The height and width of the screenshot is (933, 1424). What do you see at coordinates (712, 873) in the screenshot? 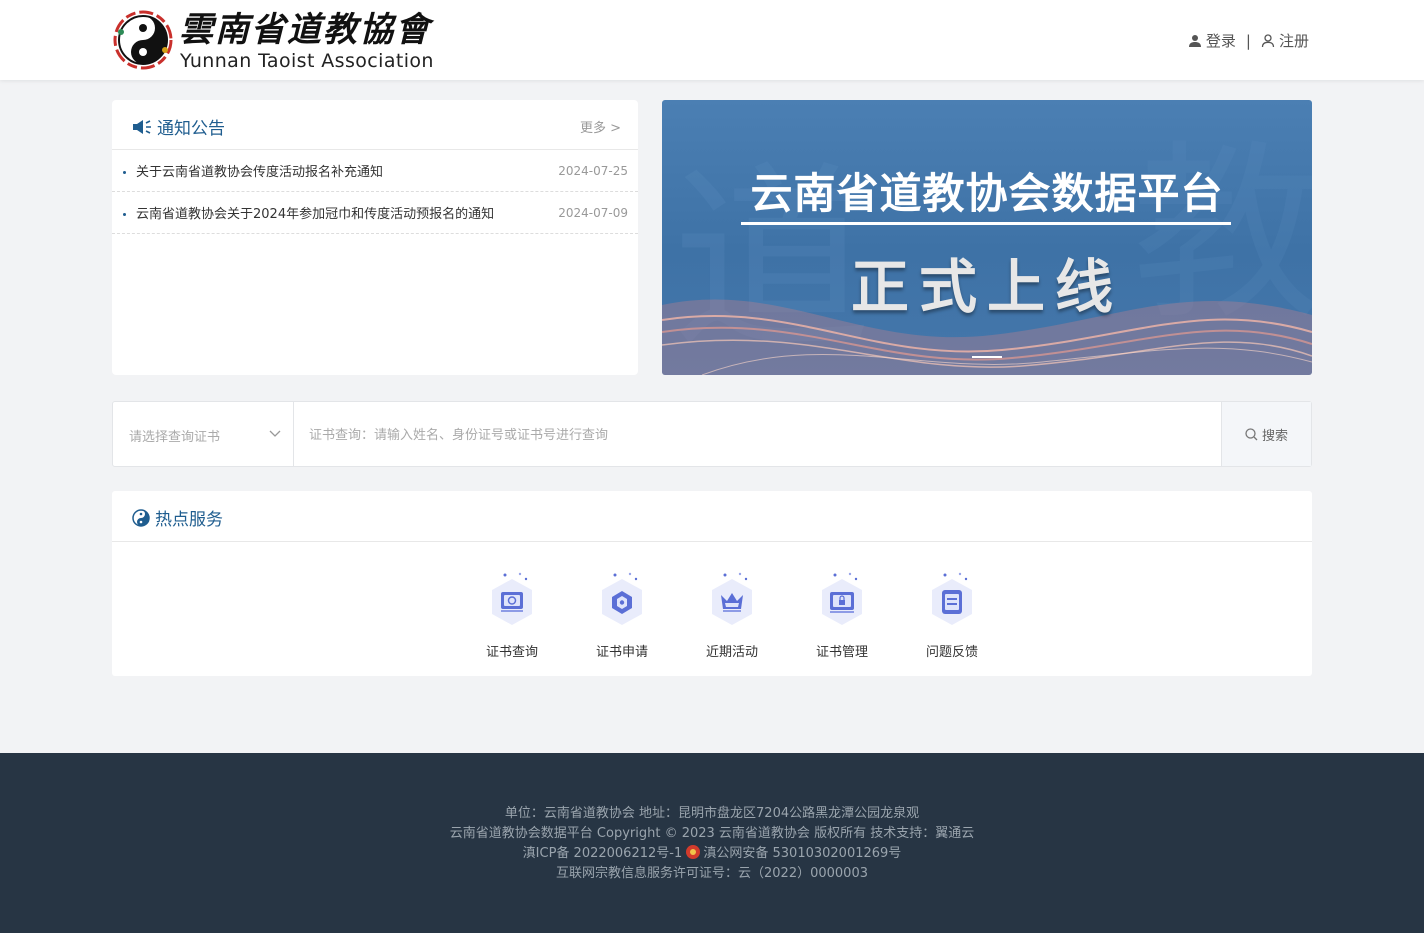
I see `footer-license-line: 互联网宗教信息服务许可证号：云（2022）0000003` at bounding box center [712, 873].